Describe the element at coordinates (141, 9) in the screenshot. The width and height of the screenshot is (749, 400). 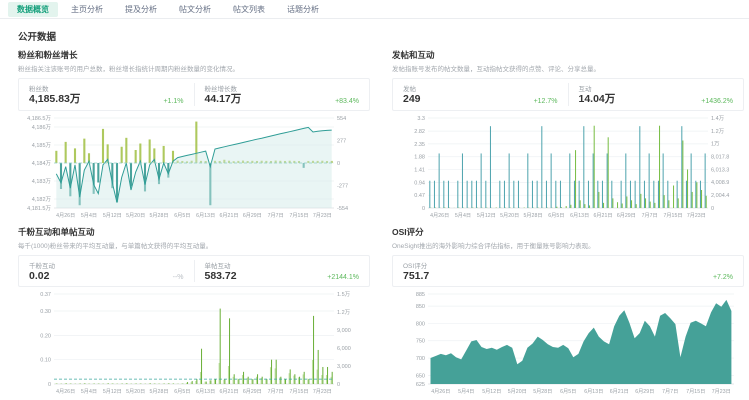
I see `tab-mention-analysis: 提及分析` at that location.